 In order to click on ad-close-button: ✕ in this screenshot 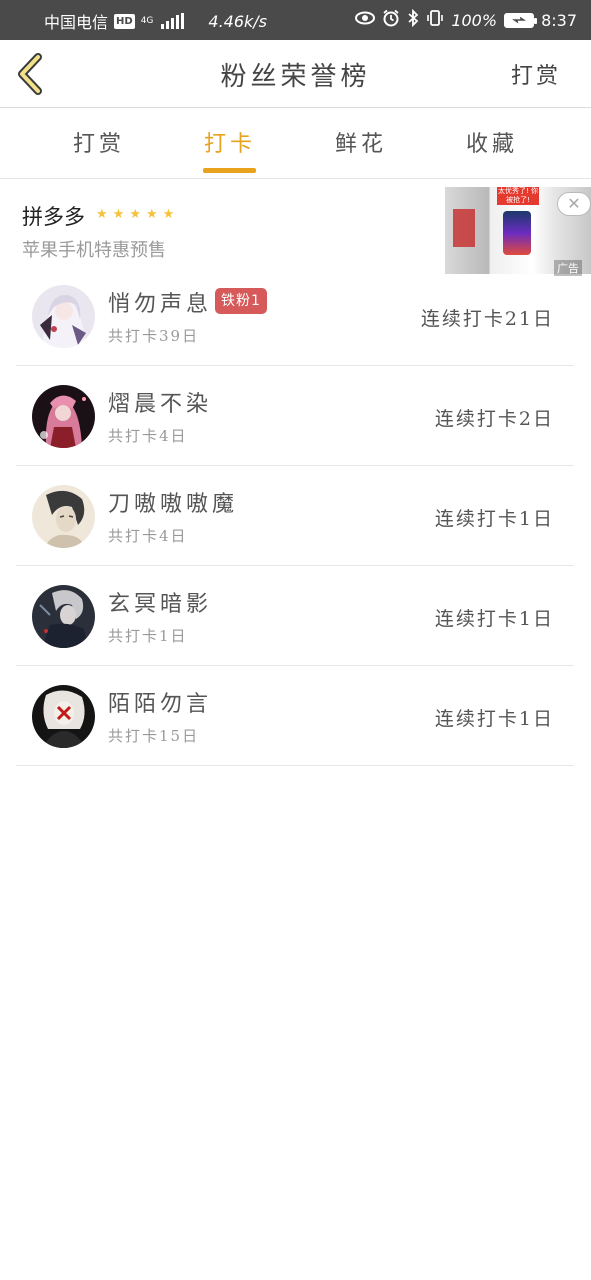, I will do `click(574, 204)`.